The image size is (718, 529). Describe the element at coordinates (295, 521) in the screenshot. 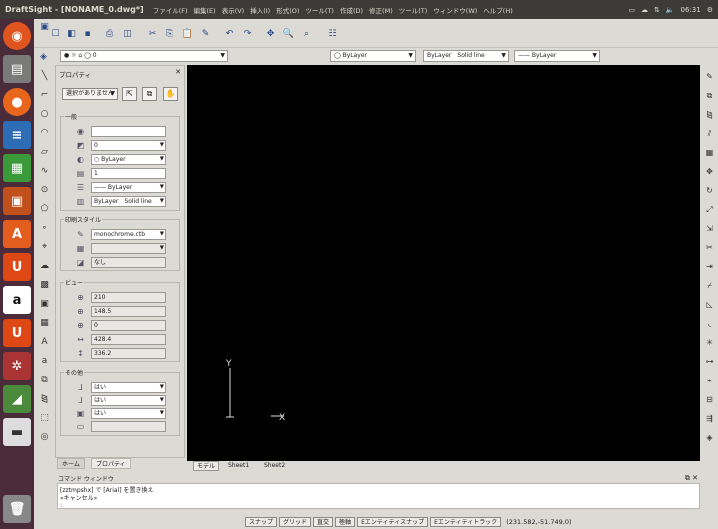

I see `grid-button: グリッド` at that location.